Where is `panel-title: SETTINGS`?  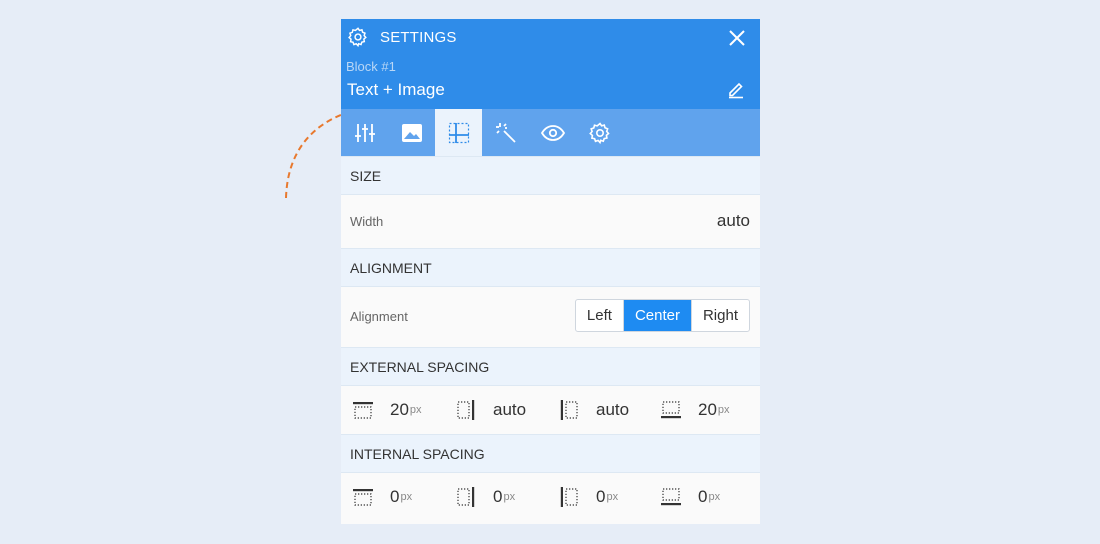 panel-title: SETTINGS is located at coordinates (418, 37).